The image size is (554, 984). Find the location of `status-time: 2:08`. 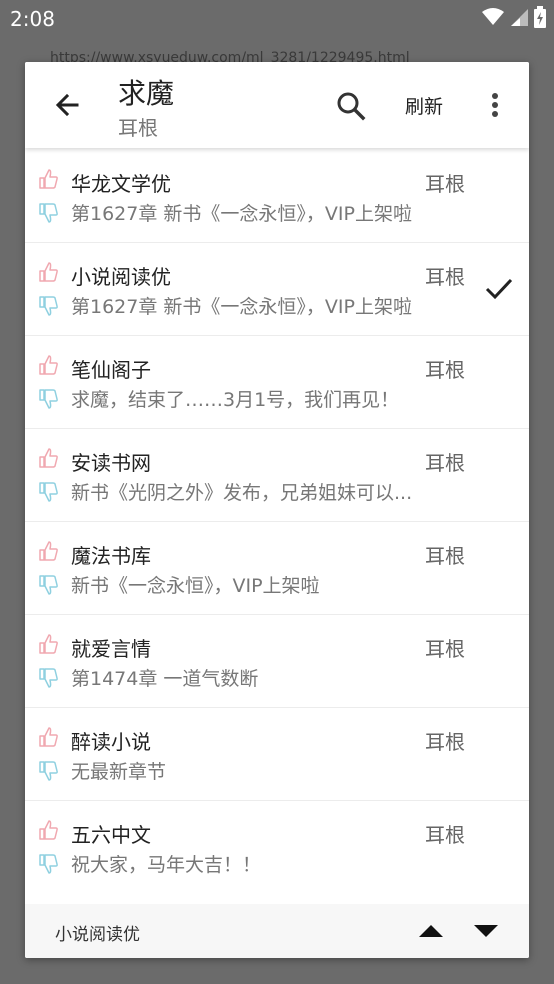

status-time: 2:08 is located at coordinates (32, 19).